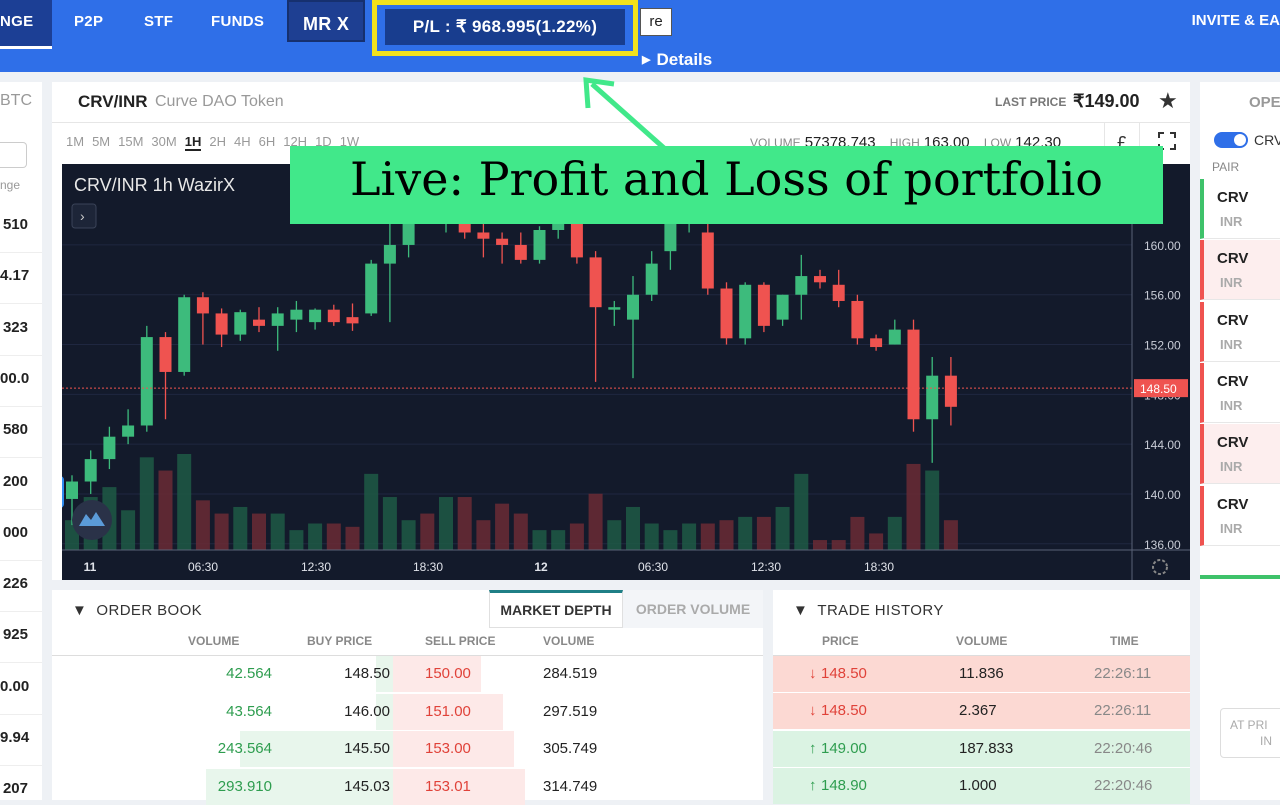 Image resolution: width=1280 pixels, height=805 pixels. Describe the element at coordinates (448, 673) in the screenshot. I see `sell-price: 150.00` at that location.